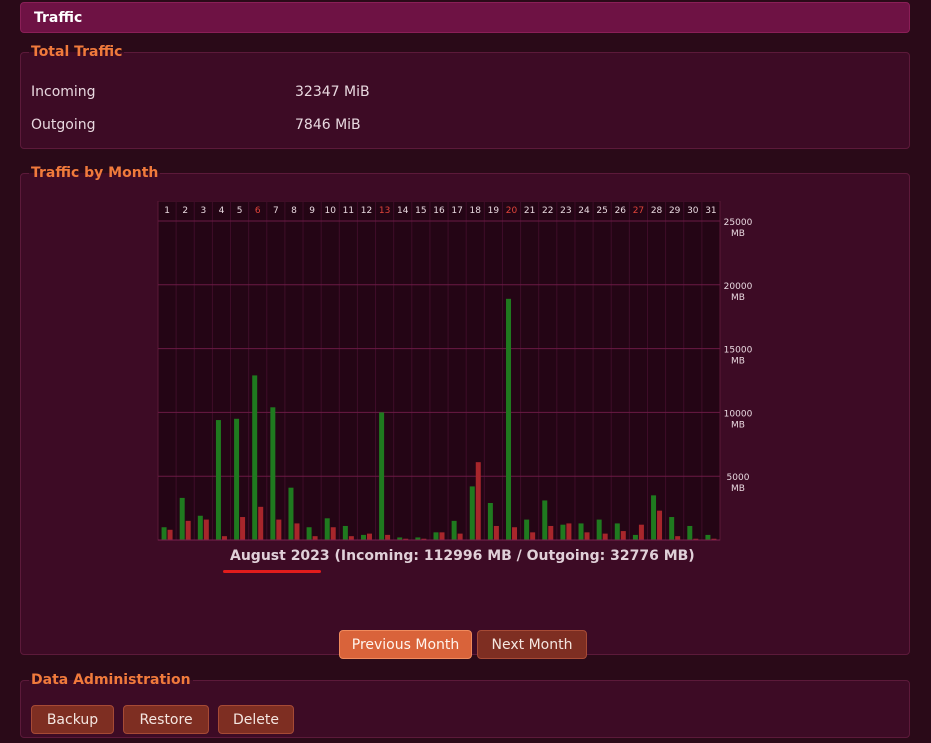  What do you see at coordinates (63, 125) in the screenshot?
I see `outgoing-label: Outgoing` at bounding box center [63, 125].